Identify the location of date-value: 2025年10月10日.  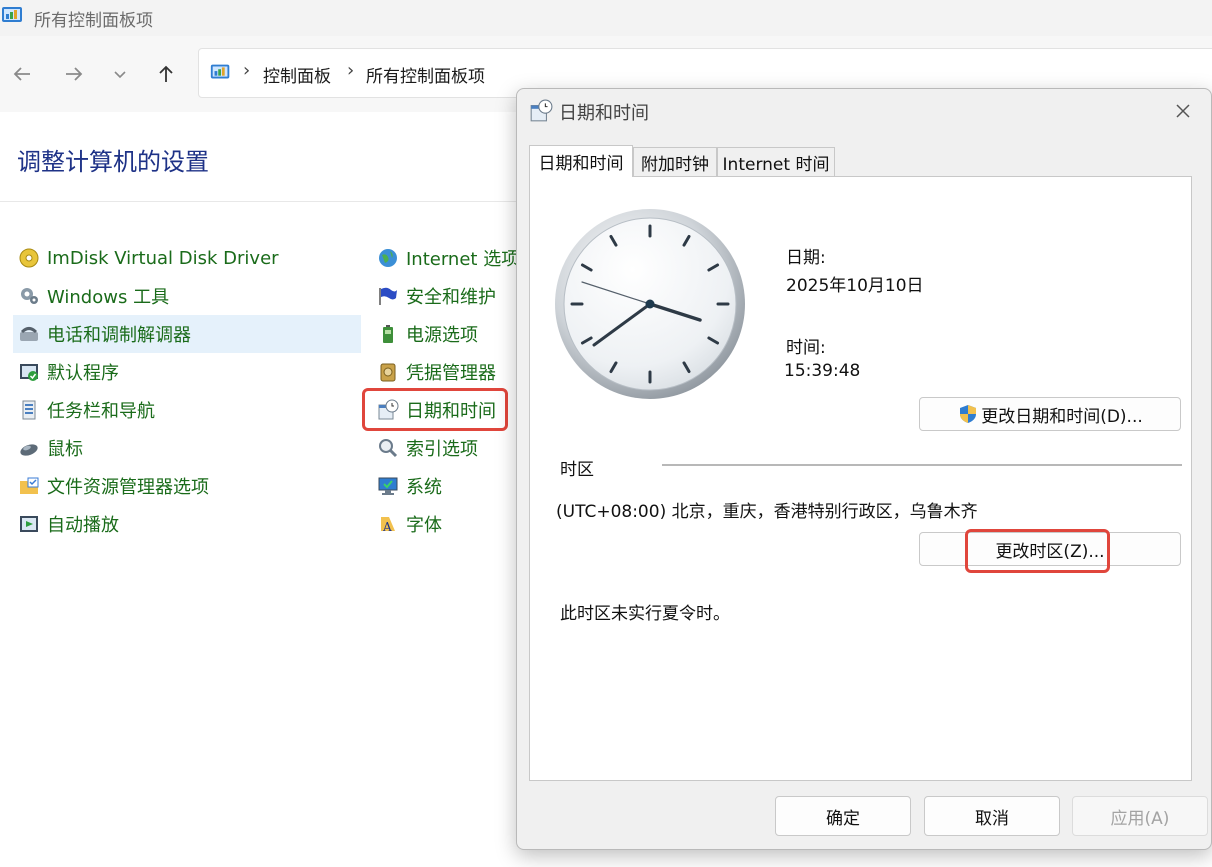
(855, 286).